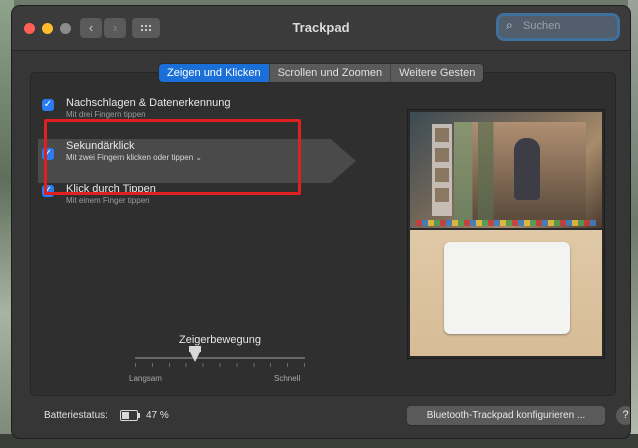 The image size is (638, 448). I want to click on tab-weitere-gesten: Weitere Gesten, so click(437, 73).